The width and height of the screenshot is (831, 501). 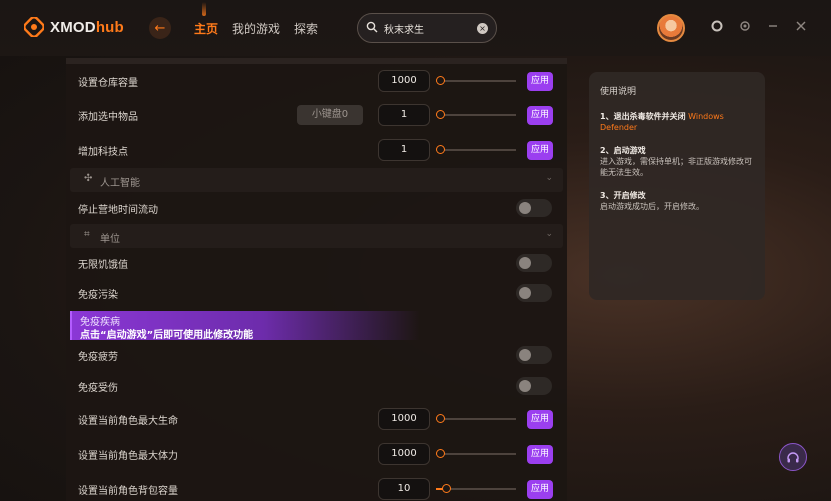 I want to click on section-header-ai: ✣ 人工智能 ⌄, so click(x=316, y=180).